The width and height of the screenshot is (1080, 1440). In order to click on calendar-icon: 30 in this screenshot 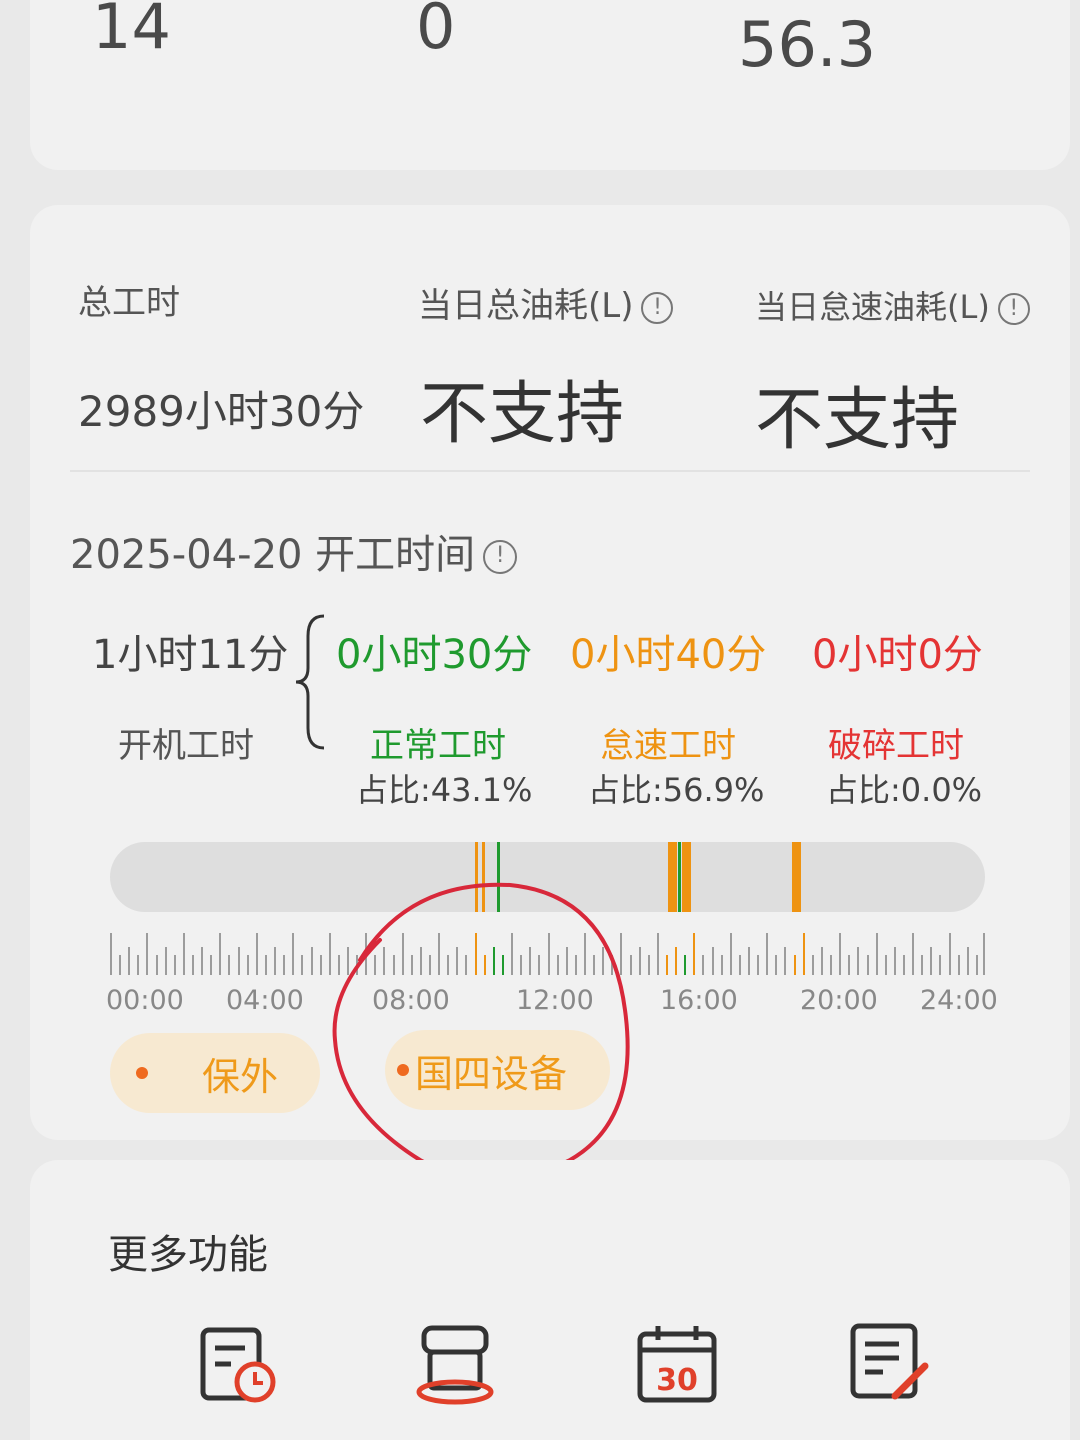, I will do `click(677, 1365)`.